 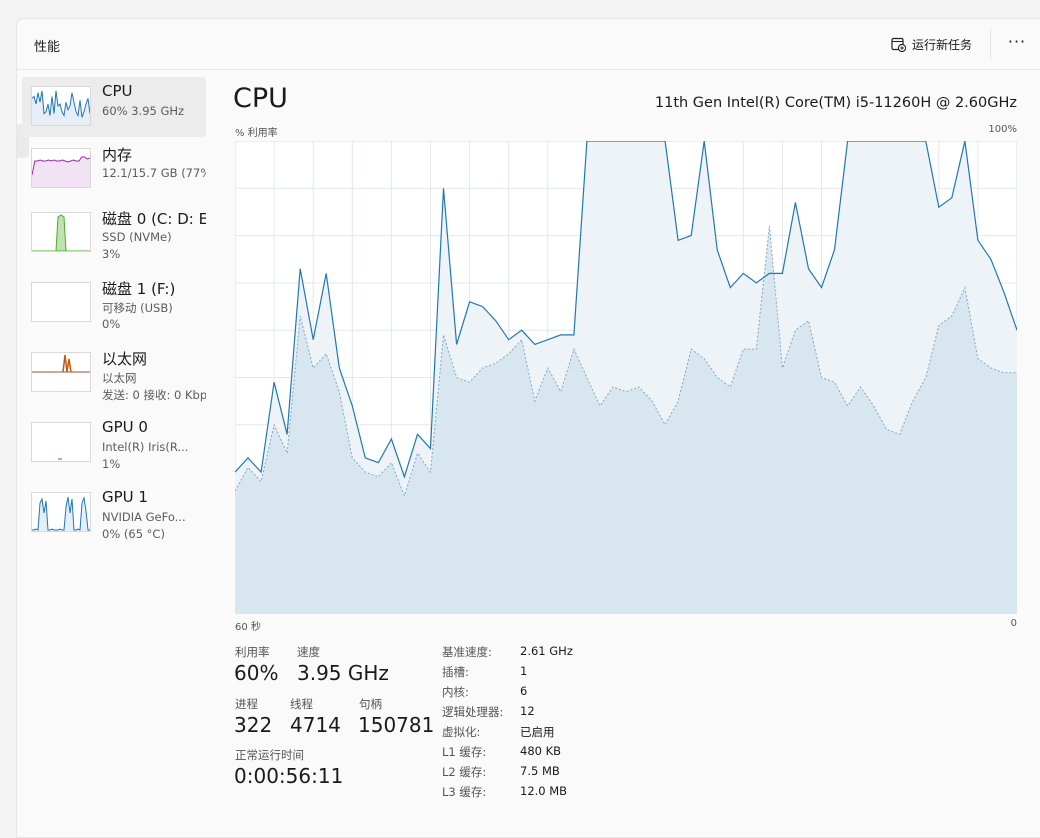 I want to click on sidebar-item-name: GPU 0, so click(x=125, y=427).